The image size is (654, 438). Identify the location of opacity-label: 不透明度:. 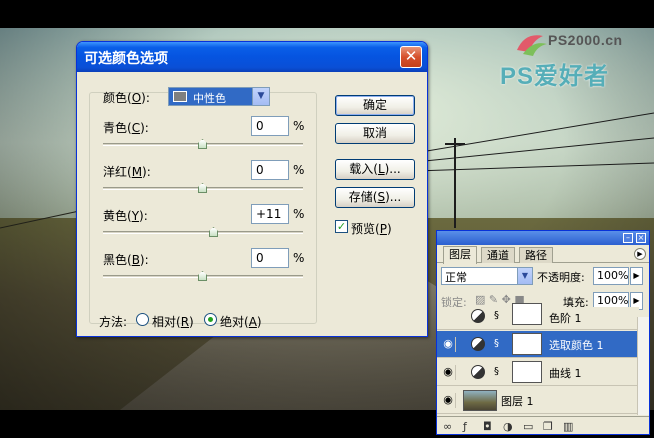
(561, 277).